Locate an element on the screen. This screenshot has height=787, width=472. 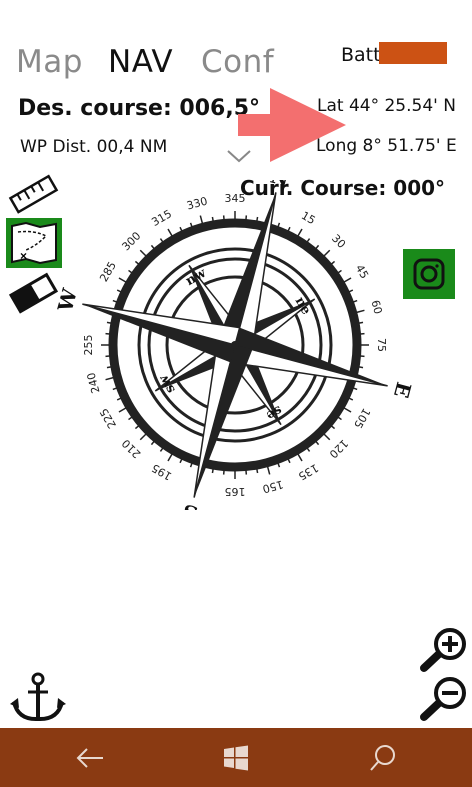
search-button is located at coordinates (383, 757).